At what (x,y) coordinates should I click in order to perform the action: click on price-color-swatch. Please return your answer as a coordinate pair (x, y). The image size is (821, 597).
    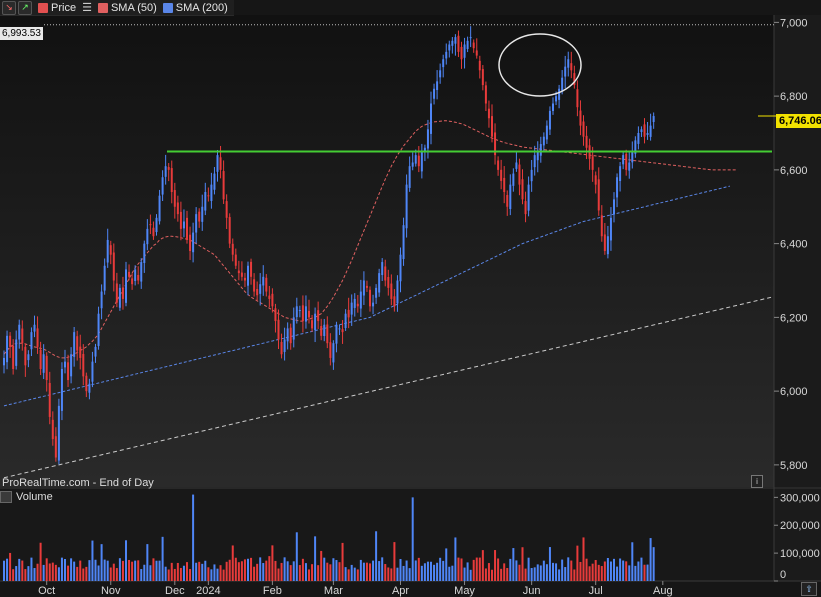
    Looking at the image, I should click on (43, 7).